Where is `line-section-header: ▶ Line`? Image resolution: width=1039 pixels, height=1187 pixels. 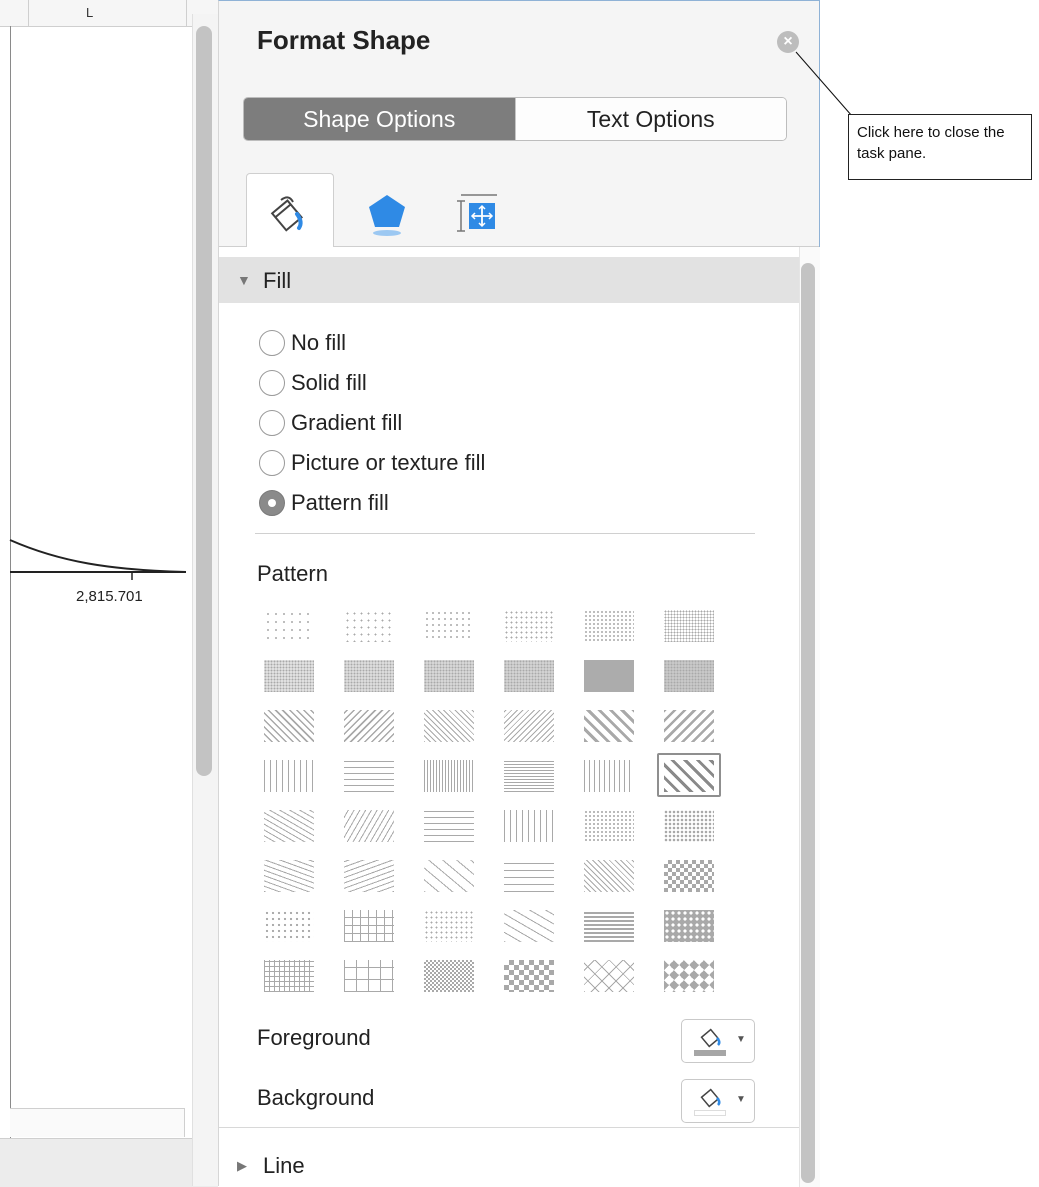
line-section-header: ▶ Line is located at coordinates (509, 1167).